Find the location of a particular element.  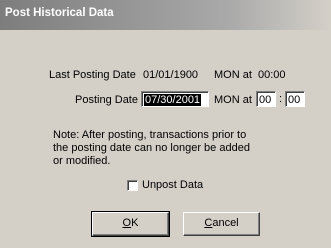

last-posting-date-value: 01/01/1900 is located at coordinates (171, 75).